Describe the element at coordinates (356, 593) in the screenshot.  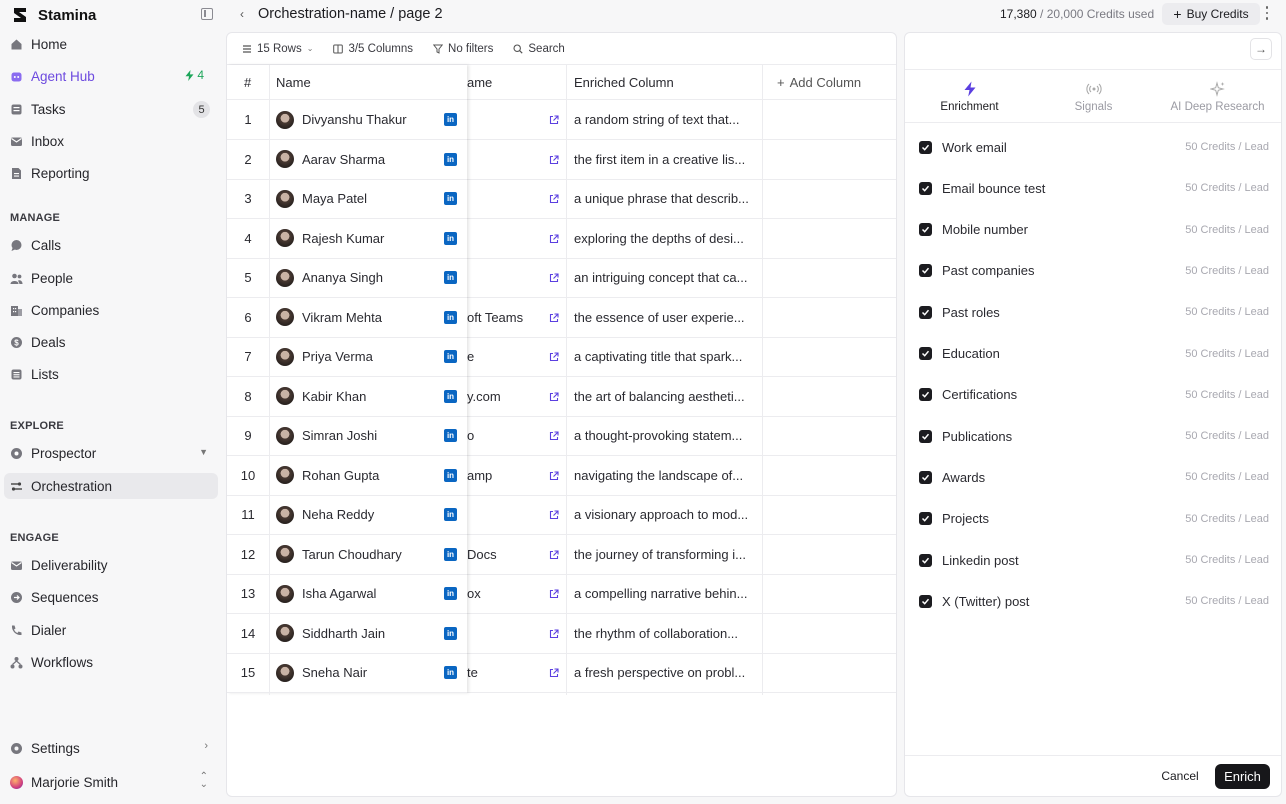
I see `name-cell: Isha Agarwal` at that location.